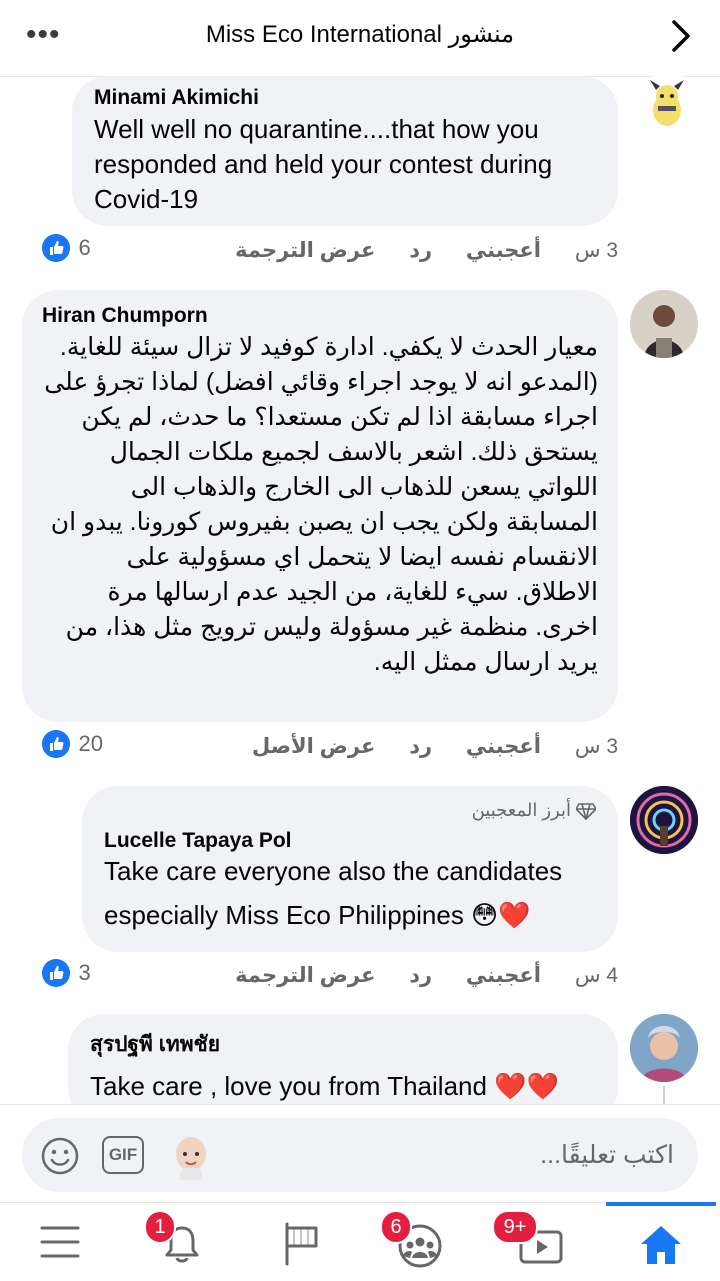 Image resolution: width=720 pixels, height=1281 pixels. I want to click on pages-tab, so click(300, 1241).